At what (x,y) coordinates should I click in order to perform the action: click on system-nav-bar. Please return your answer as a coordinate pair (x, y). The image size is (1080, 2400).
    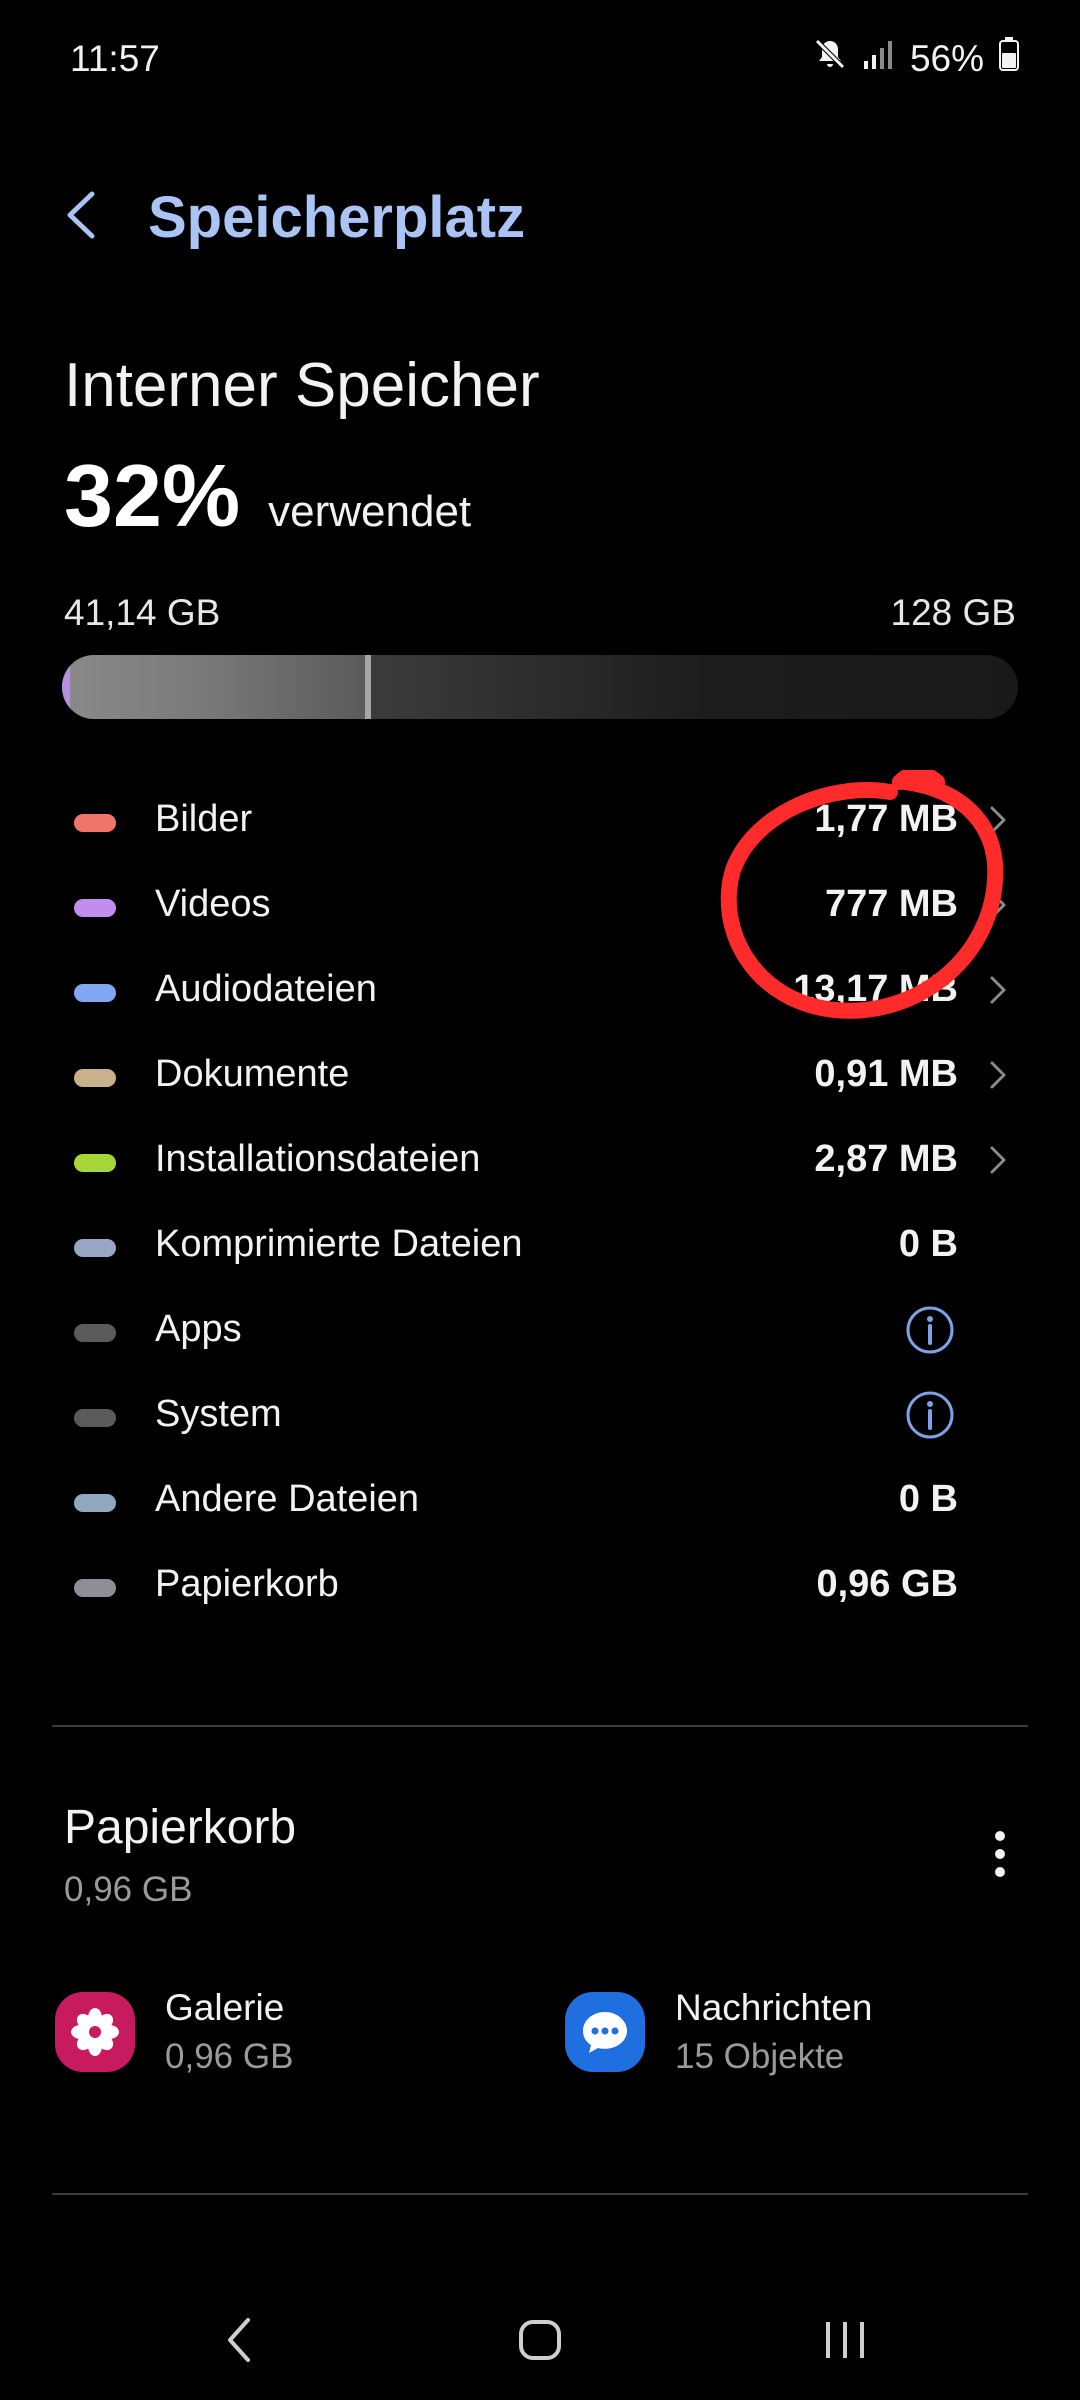
    Looking at the image, I should click on (540, 2340).